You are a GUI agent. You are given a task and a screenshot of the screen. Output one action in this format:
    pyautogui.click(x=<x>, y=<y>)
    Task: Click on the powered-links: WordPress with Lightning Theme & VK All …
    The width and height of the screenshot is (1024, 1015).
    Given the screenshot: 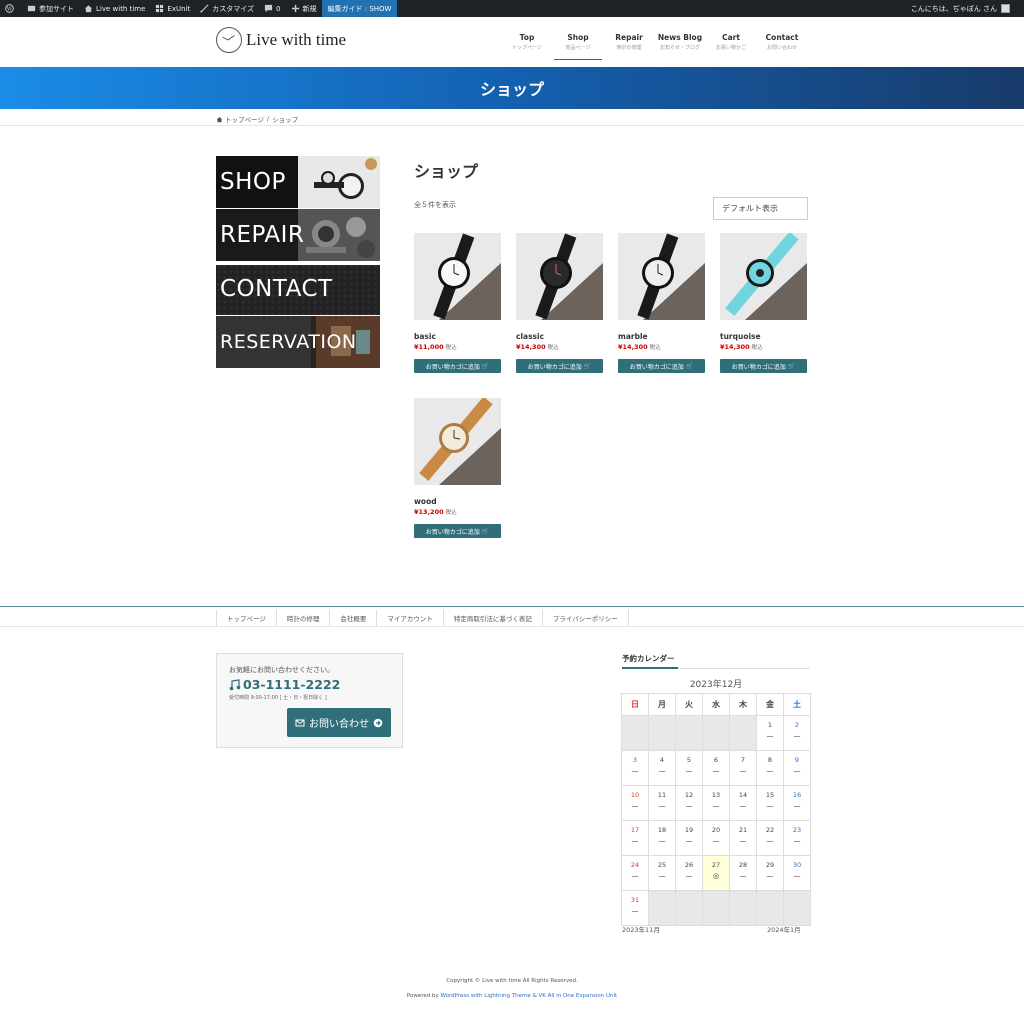 What is the action you would take?
    pyautogui.click(x=528, y=996)
    